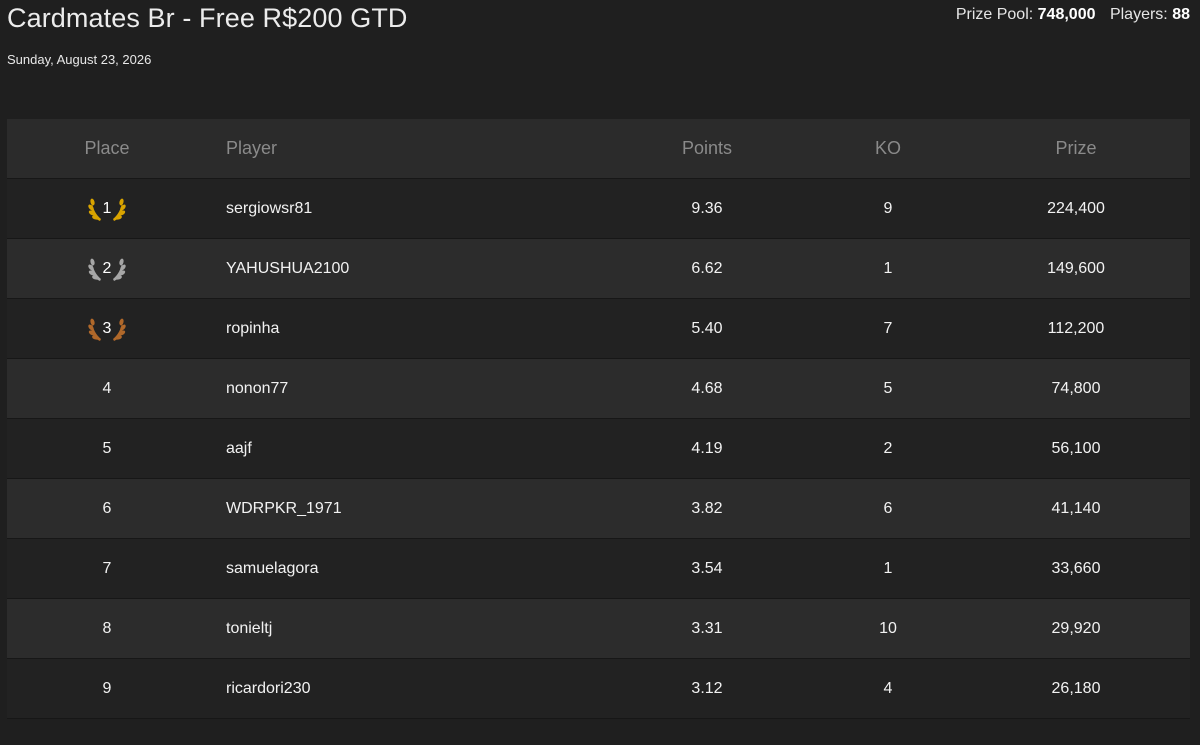 This screenshot has width=1200, height=745. What do you see at coordinates (707, 448) in the screenshot?
I see `points-cell: 4.19` at bounding box center [707, 448].